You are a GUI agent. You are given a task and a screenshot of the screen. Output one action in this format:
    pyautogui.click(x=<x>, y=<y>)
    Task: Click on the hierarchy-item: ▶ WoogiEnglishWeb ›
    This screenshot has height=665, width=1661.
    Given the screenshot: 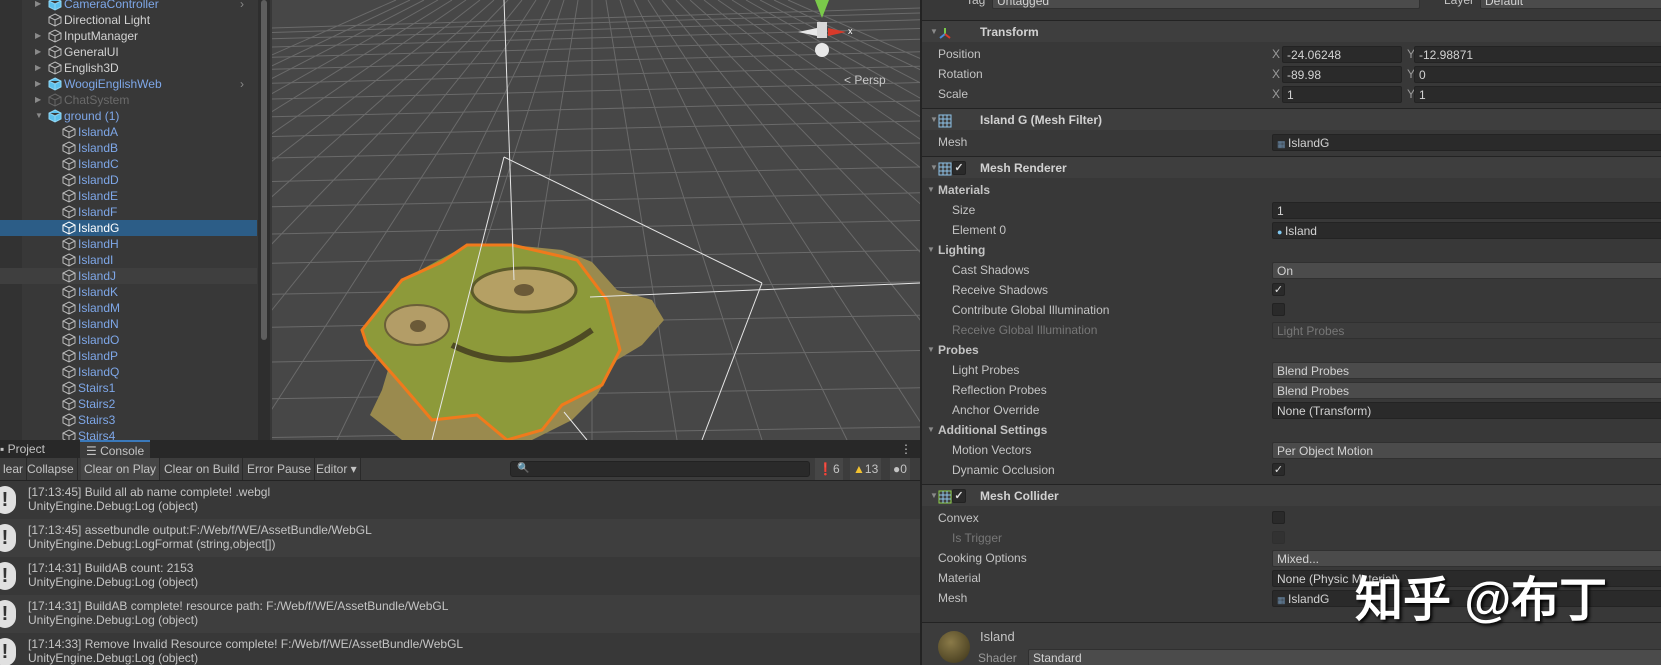 What is the action you would take?
    pyautogui.click(x=128, y=84)
    